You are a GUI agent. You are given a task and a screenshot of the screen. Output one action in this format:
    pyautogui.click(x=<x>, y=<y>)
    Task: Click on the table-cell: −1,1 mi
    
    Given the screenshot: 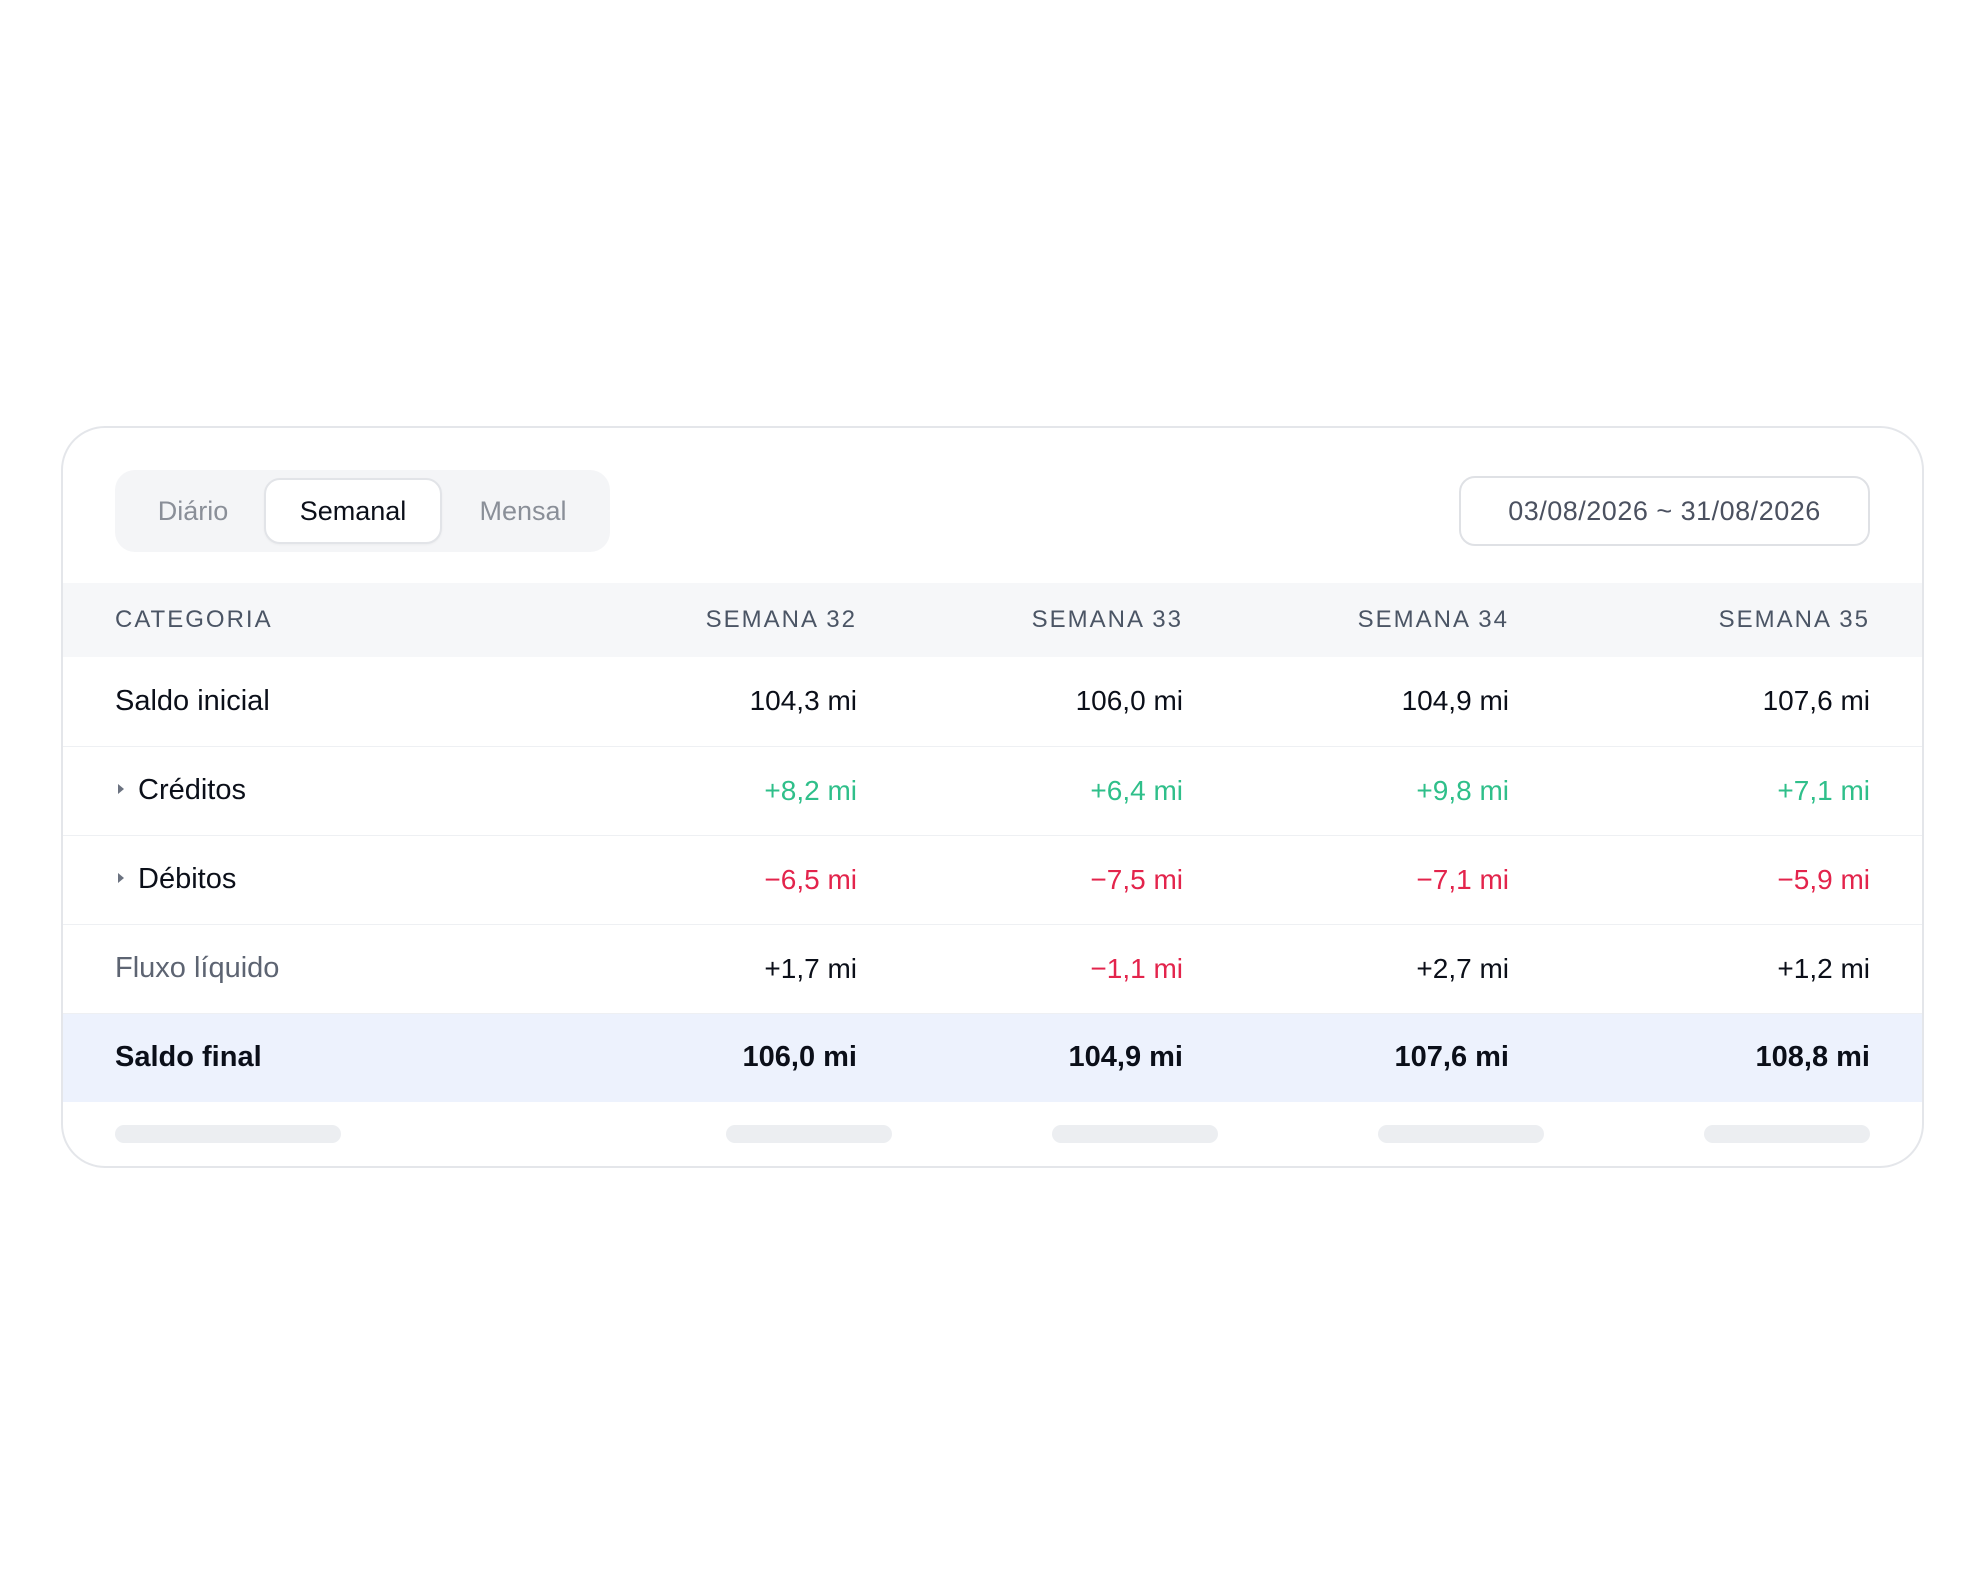 What is the action you would take?
    pyautogui.click(x=1136, y=968)
    